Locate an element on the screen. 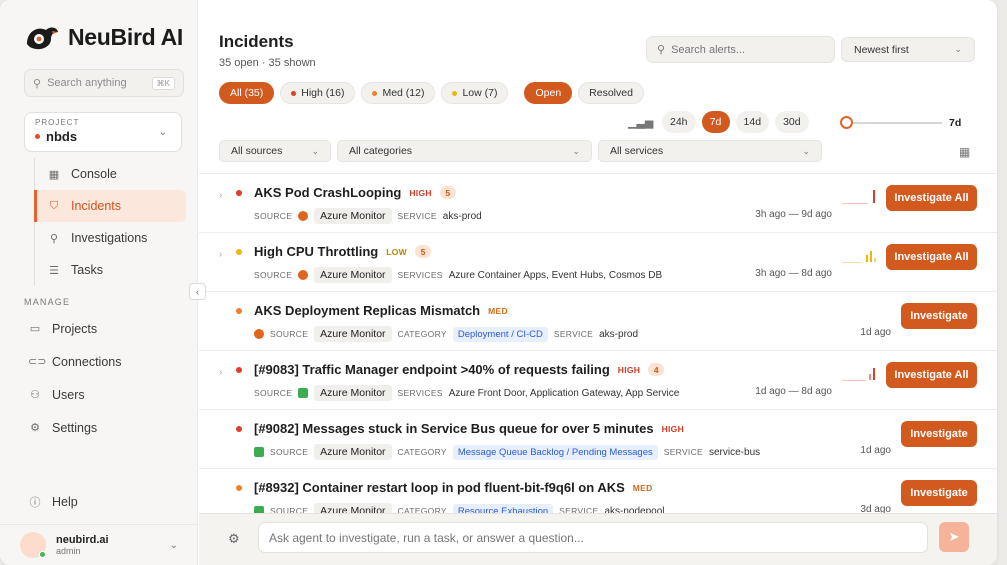  nav-item-projects: ▭ Projects is located at coordinates (104, 328).